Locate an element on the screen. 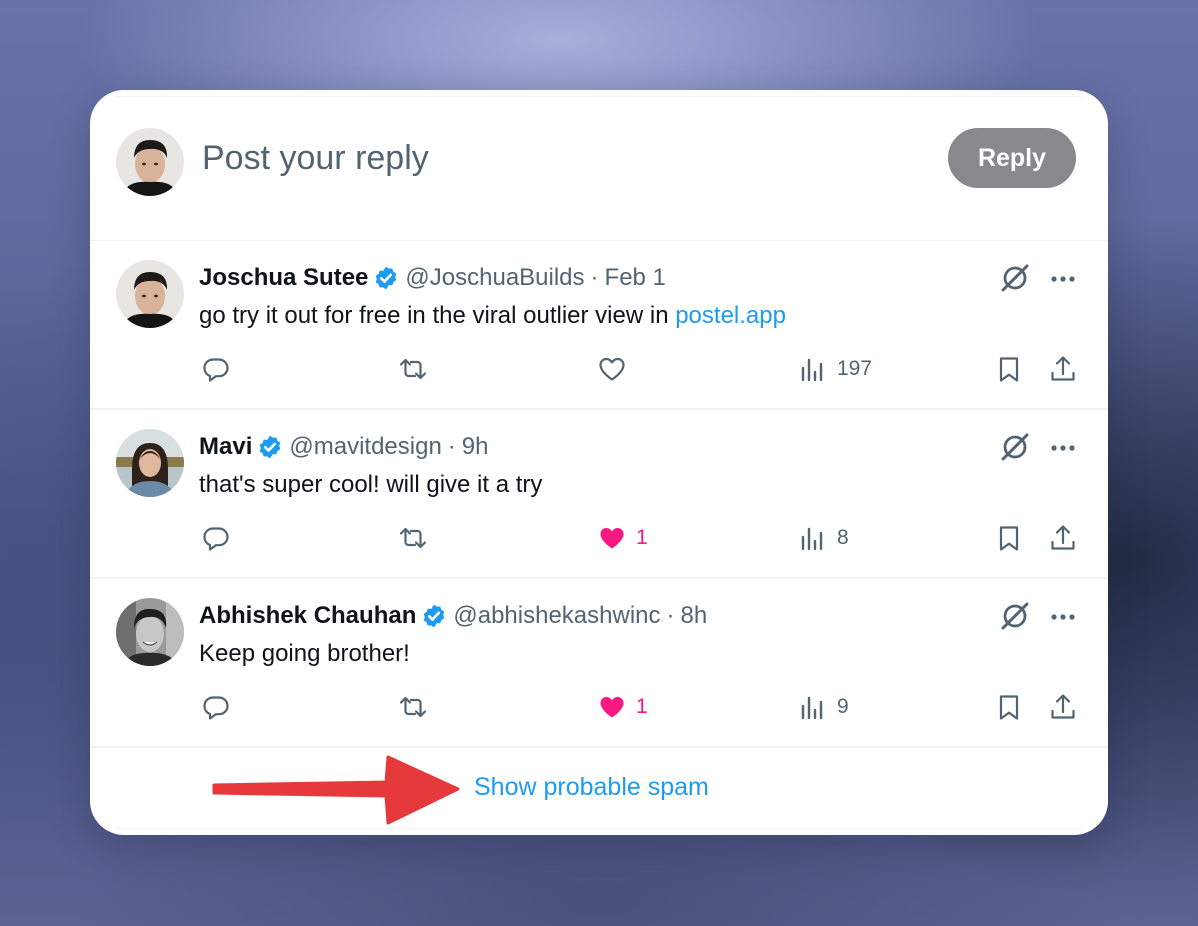  views-action: 8 is located at coordinates (823, 538).